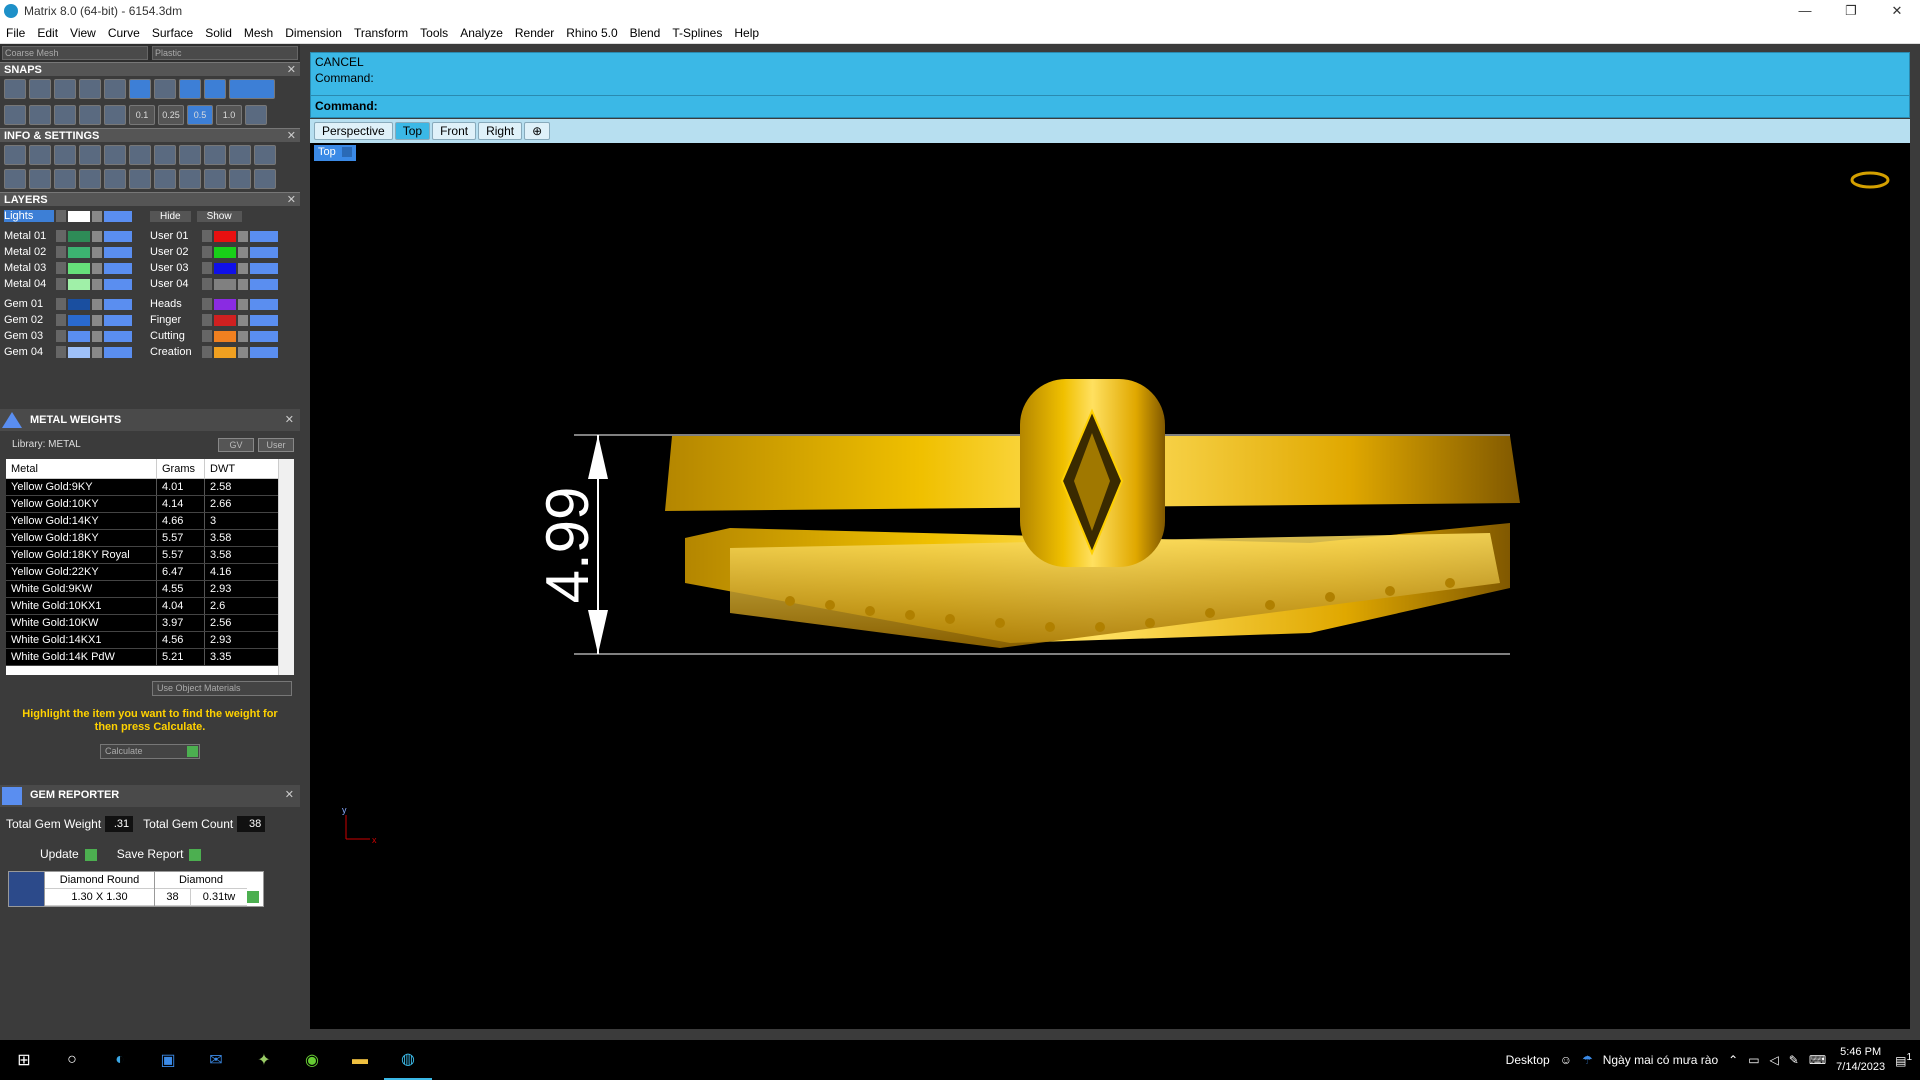 Image resolution: width=1920 pixels, height=1080 pixels. Describe the element at coordinates (30, 236) in the screenshot. I see `layer-metal-01: Metal 01` at that location.